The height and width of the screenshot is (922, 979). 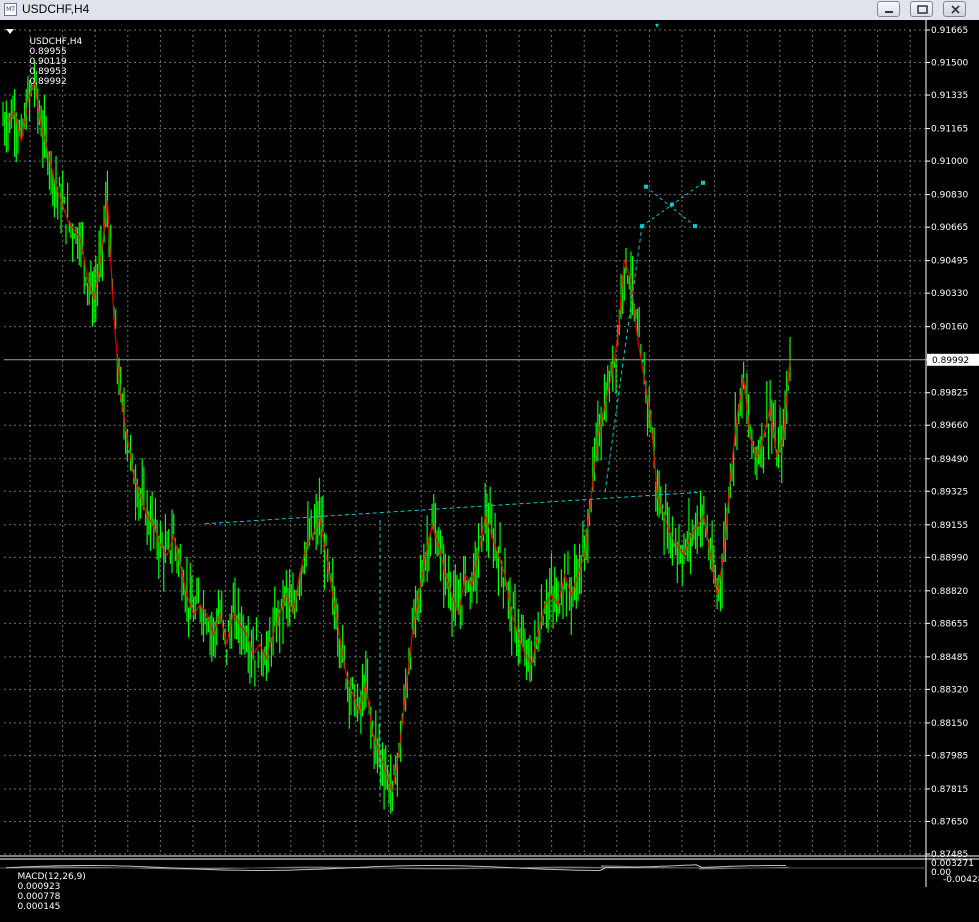 I want to click on y-tick-label: 0.89825, so click(x=949, y=394).